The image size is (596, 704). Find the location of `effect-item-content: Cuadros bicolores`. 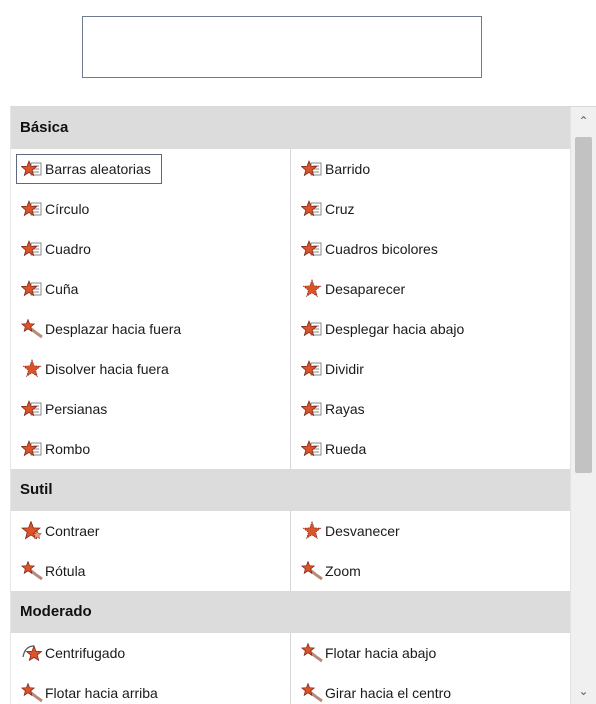

effect-item-content: Cuadros bicolores is located at coordinates (369, 249).